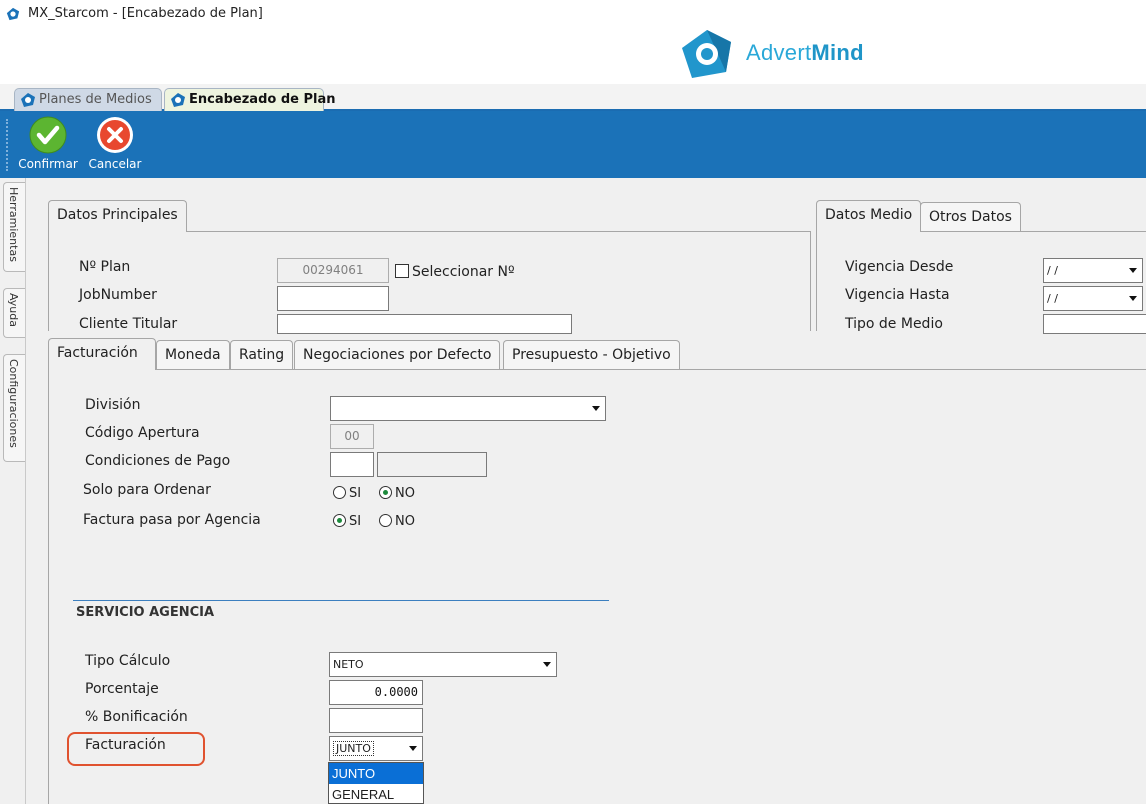 The image size is (1146, 804). Describe the element at coordinates (468, 408) in the screenshot. I see `division-select` at that location.